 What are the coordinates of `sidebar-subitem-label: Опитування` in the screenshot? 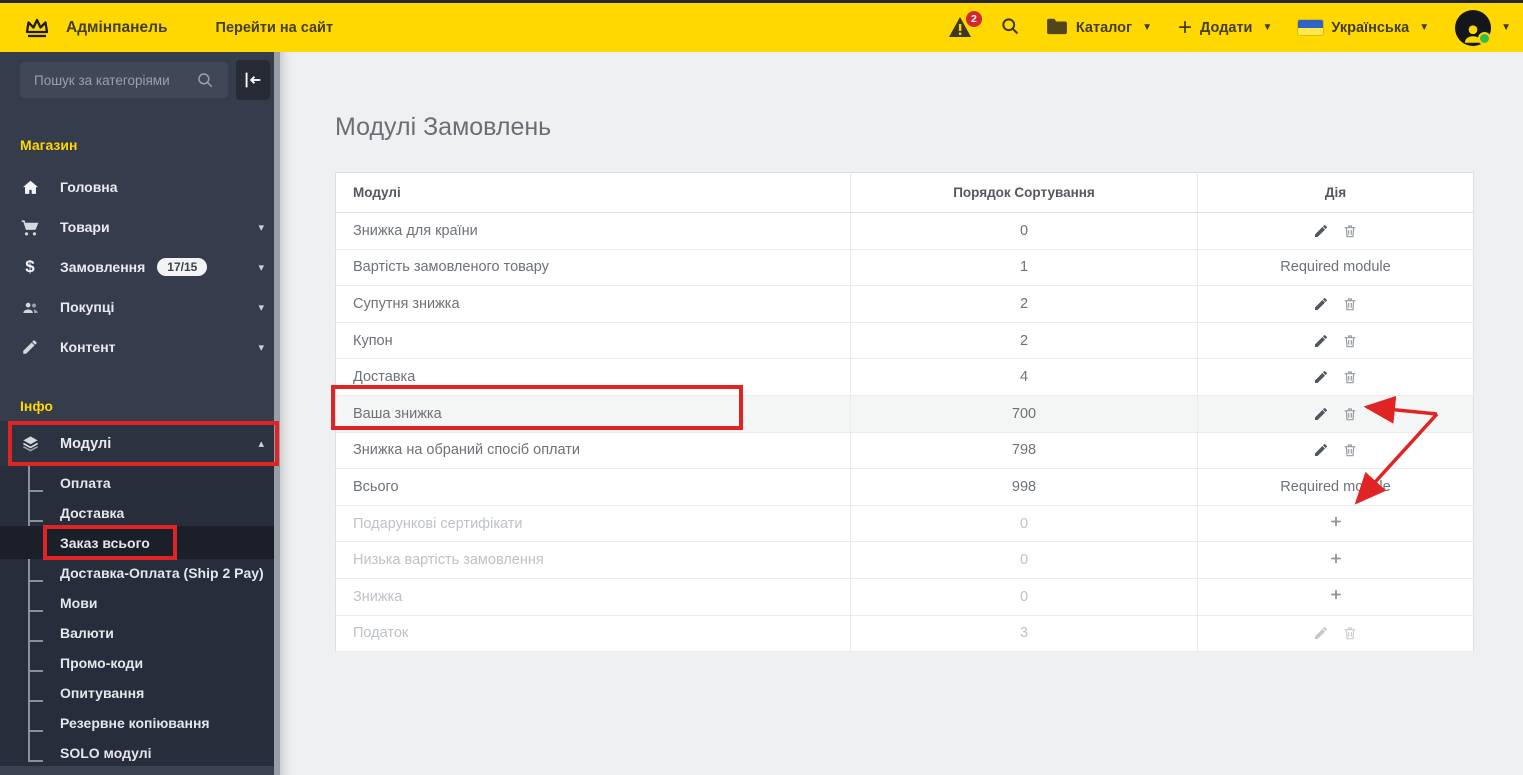 It's located at (102, 693).